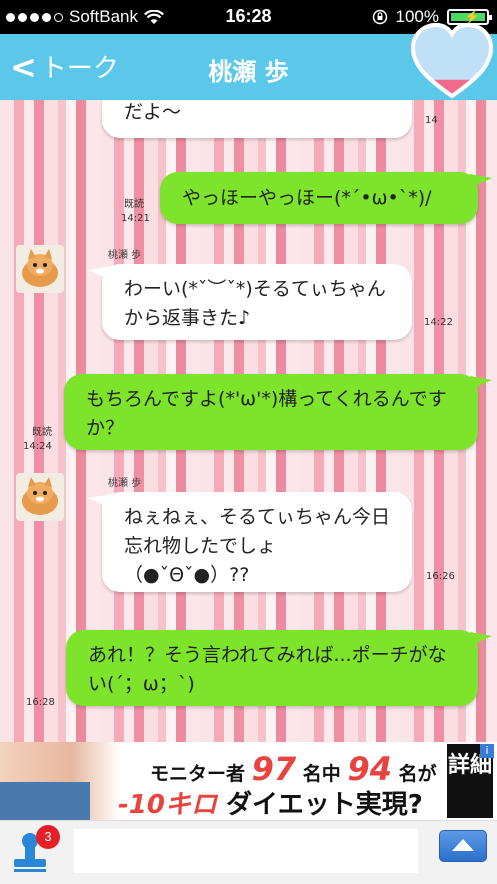 The height and width of the screenshot is (884, 497). What do you see at coordinates (153, 112) in the screenshot?
I see `message-text: だよ〜` at bounding box center [153, 112].